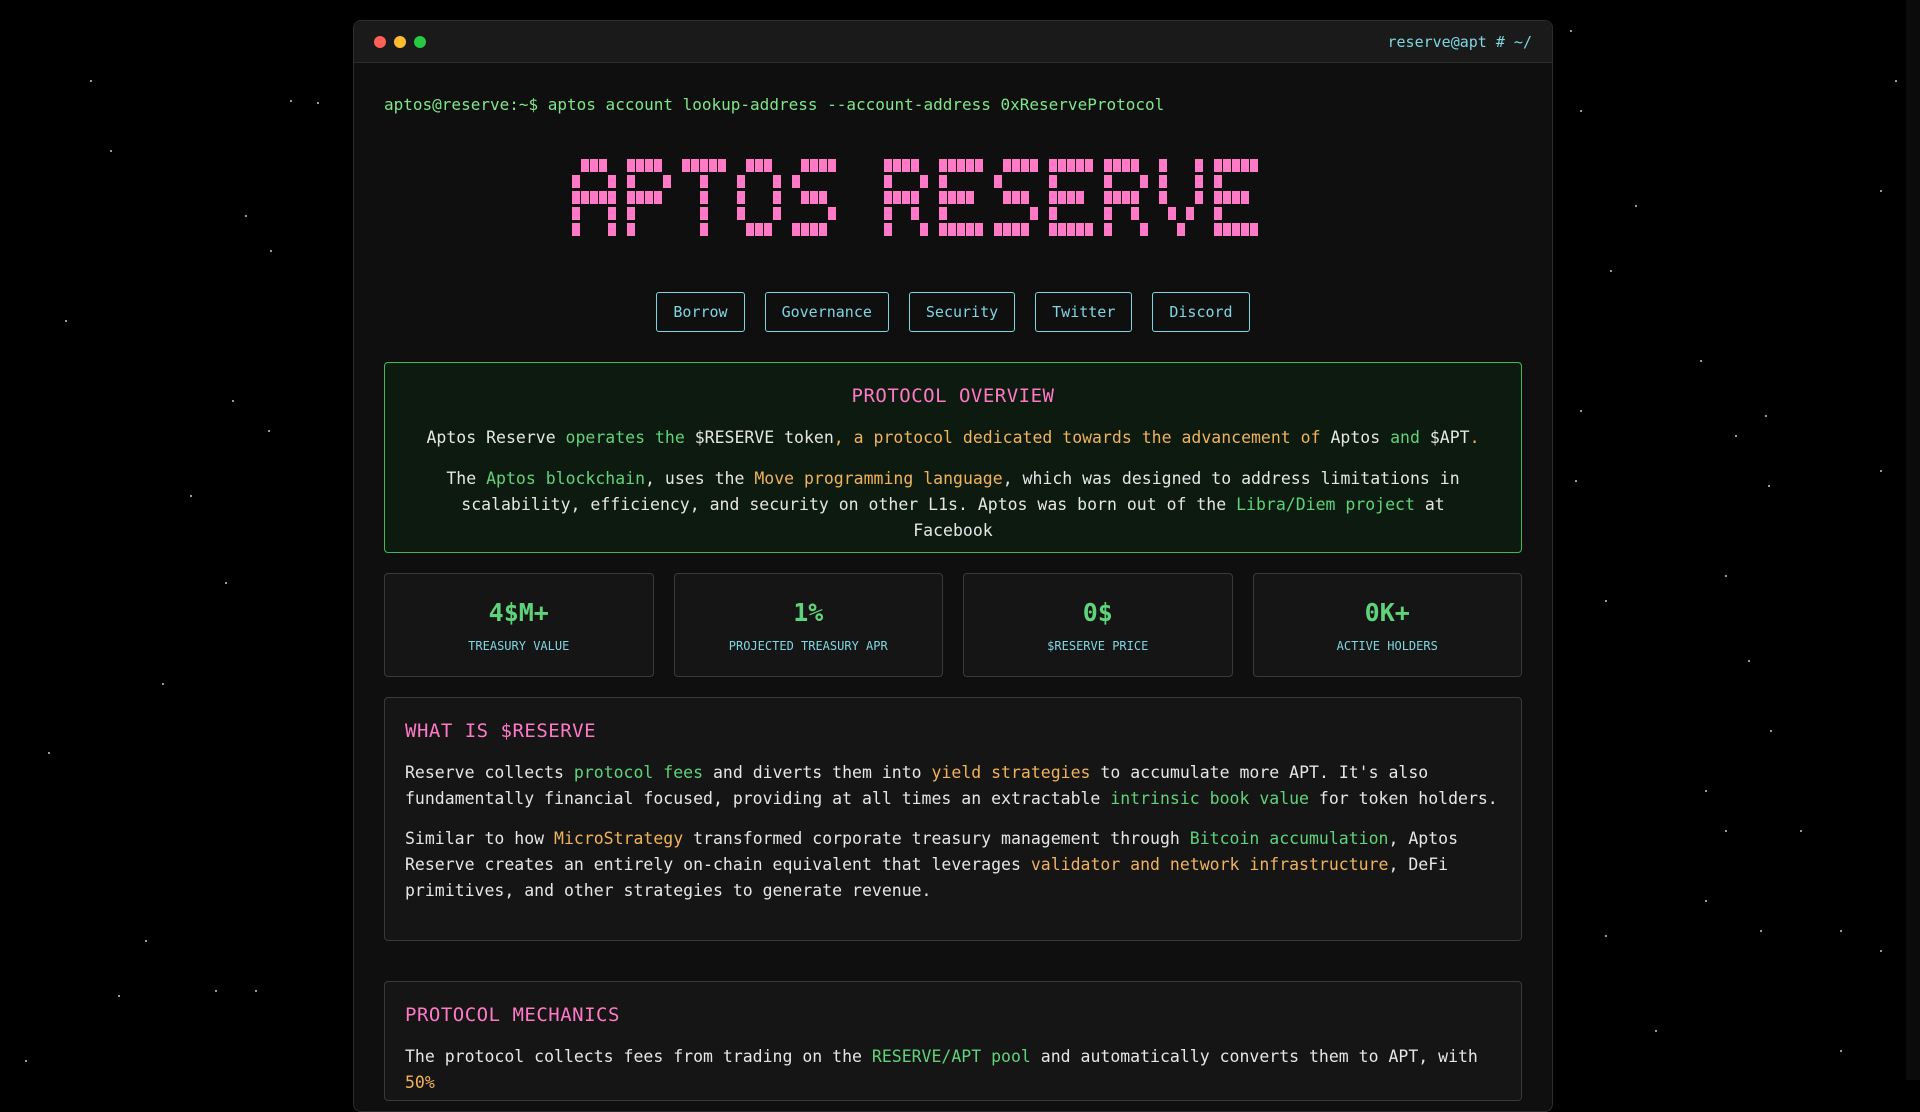 The height and width of the screenshot is (1112, 1920). I want to click on aptos-reserve-ascii-logo, so click(953, 199).